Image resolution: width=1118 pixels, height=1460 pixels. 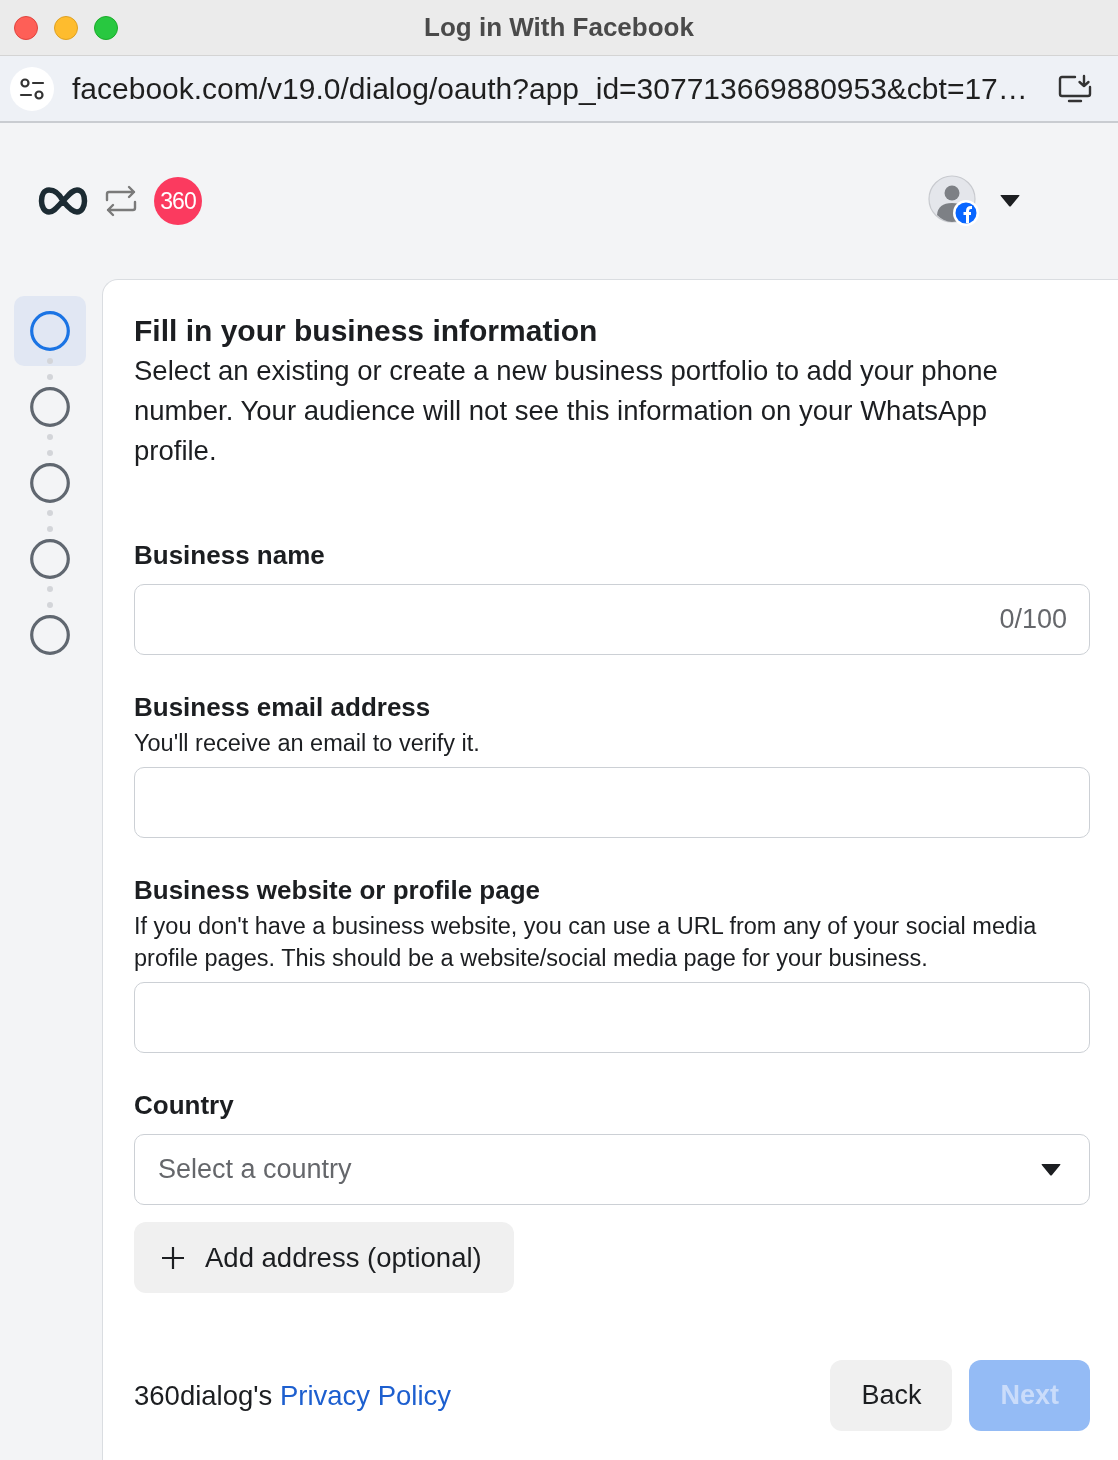 What do you see at coordinates (230, 555) in the screenshot?
I see `field-label: Business name` at bounding box center [230, 555].